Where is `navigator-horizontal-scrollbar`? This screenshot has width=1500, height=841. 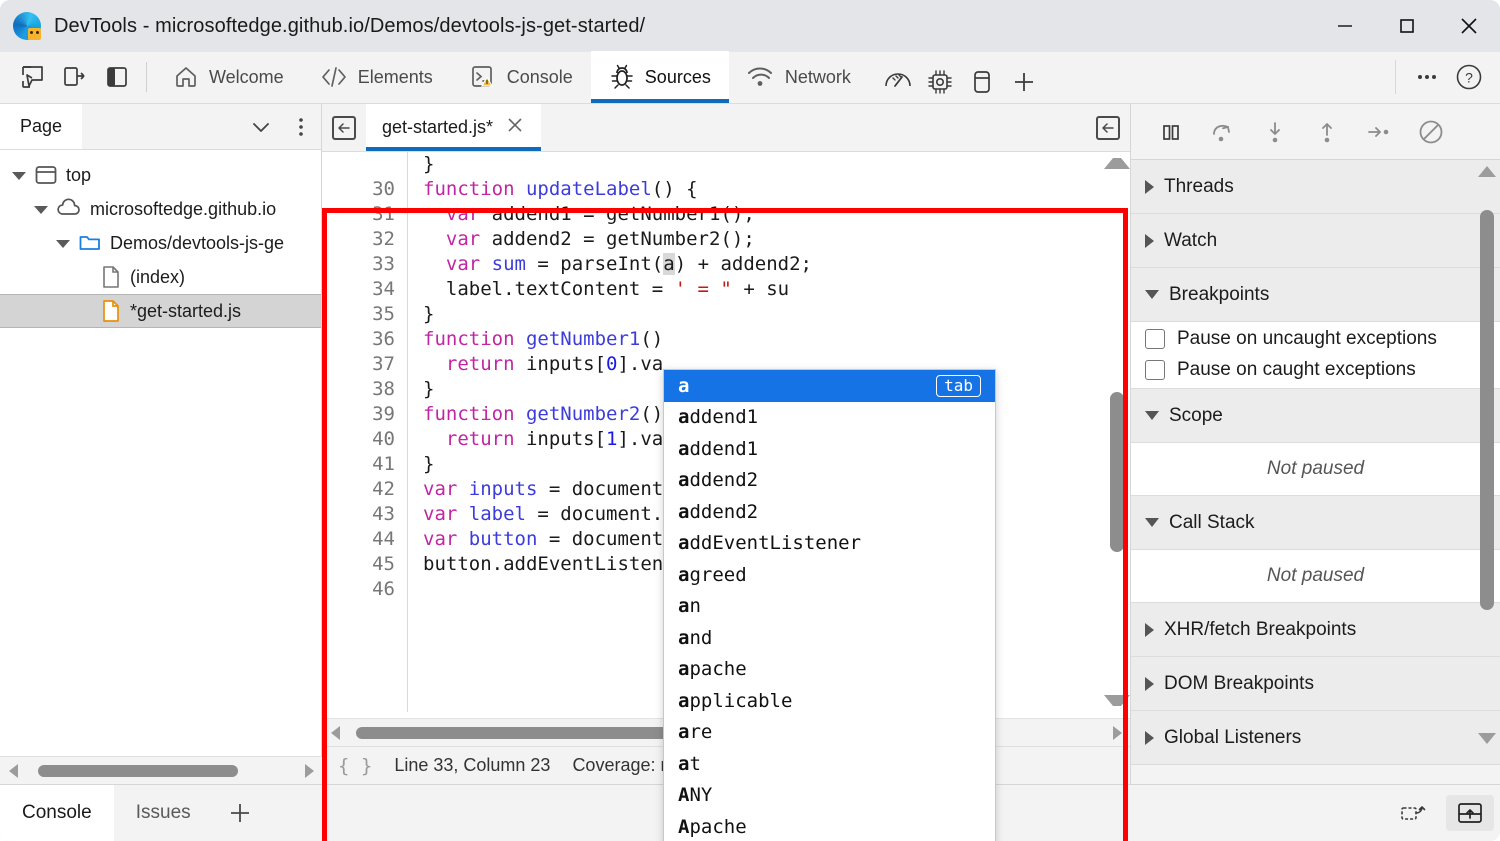 navigator-horizontal-scrollbar is located at coordinates (161, 770).